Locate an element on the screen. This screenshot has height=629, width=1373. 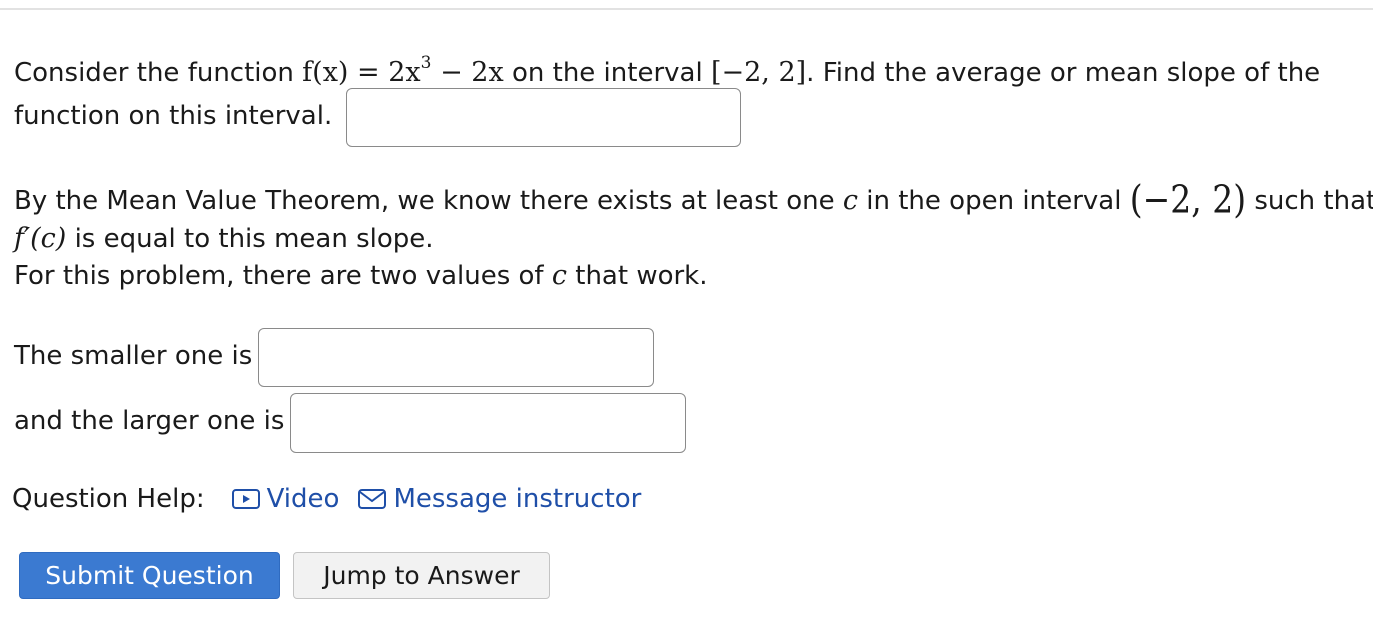
function-rhs: − 2x is located at coordinates (472, 72).